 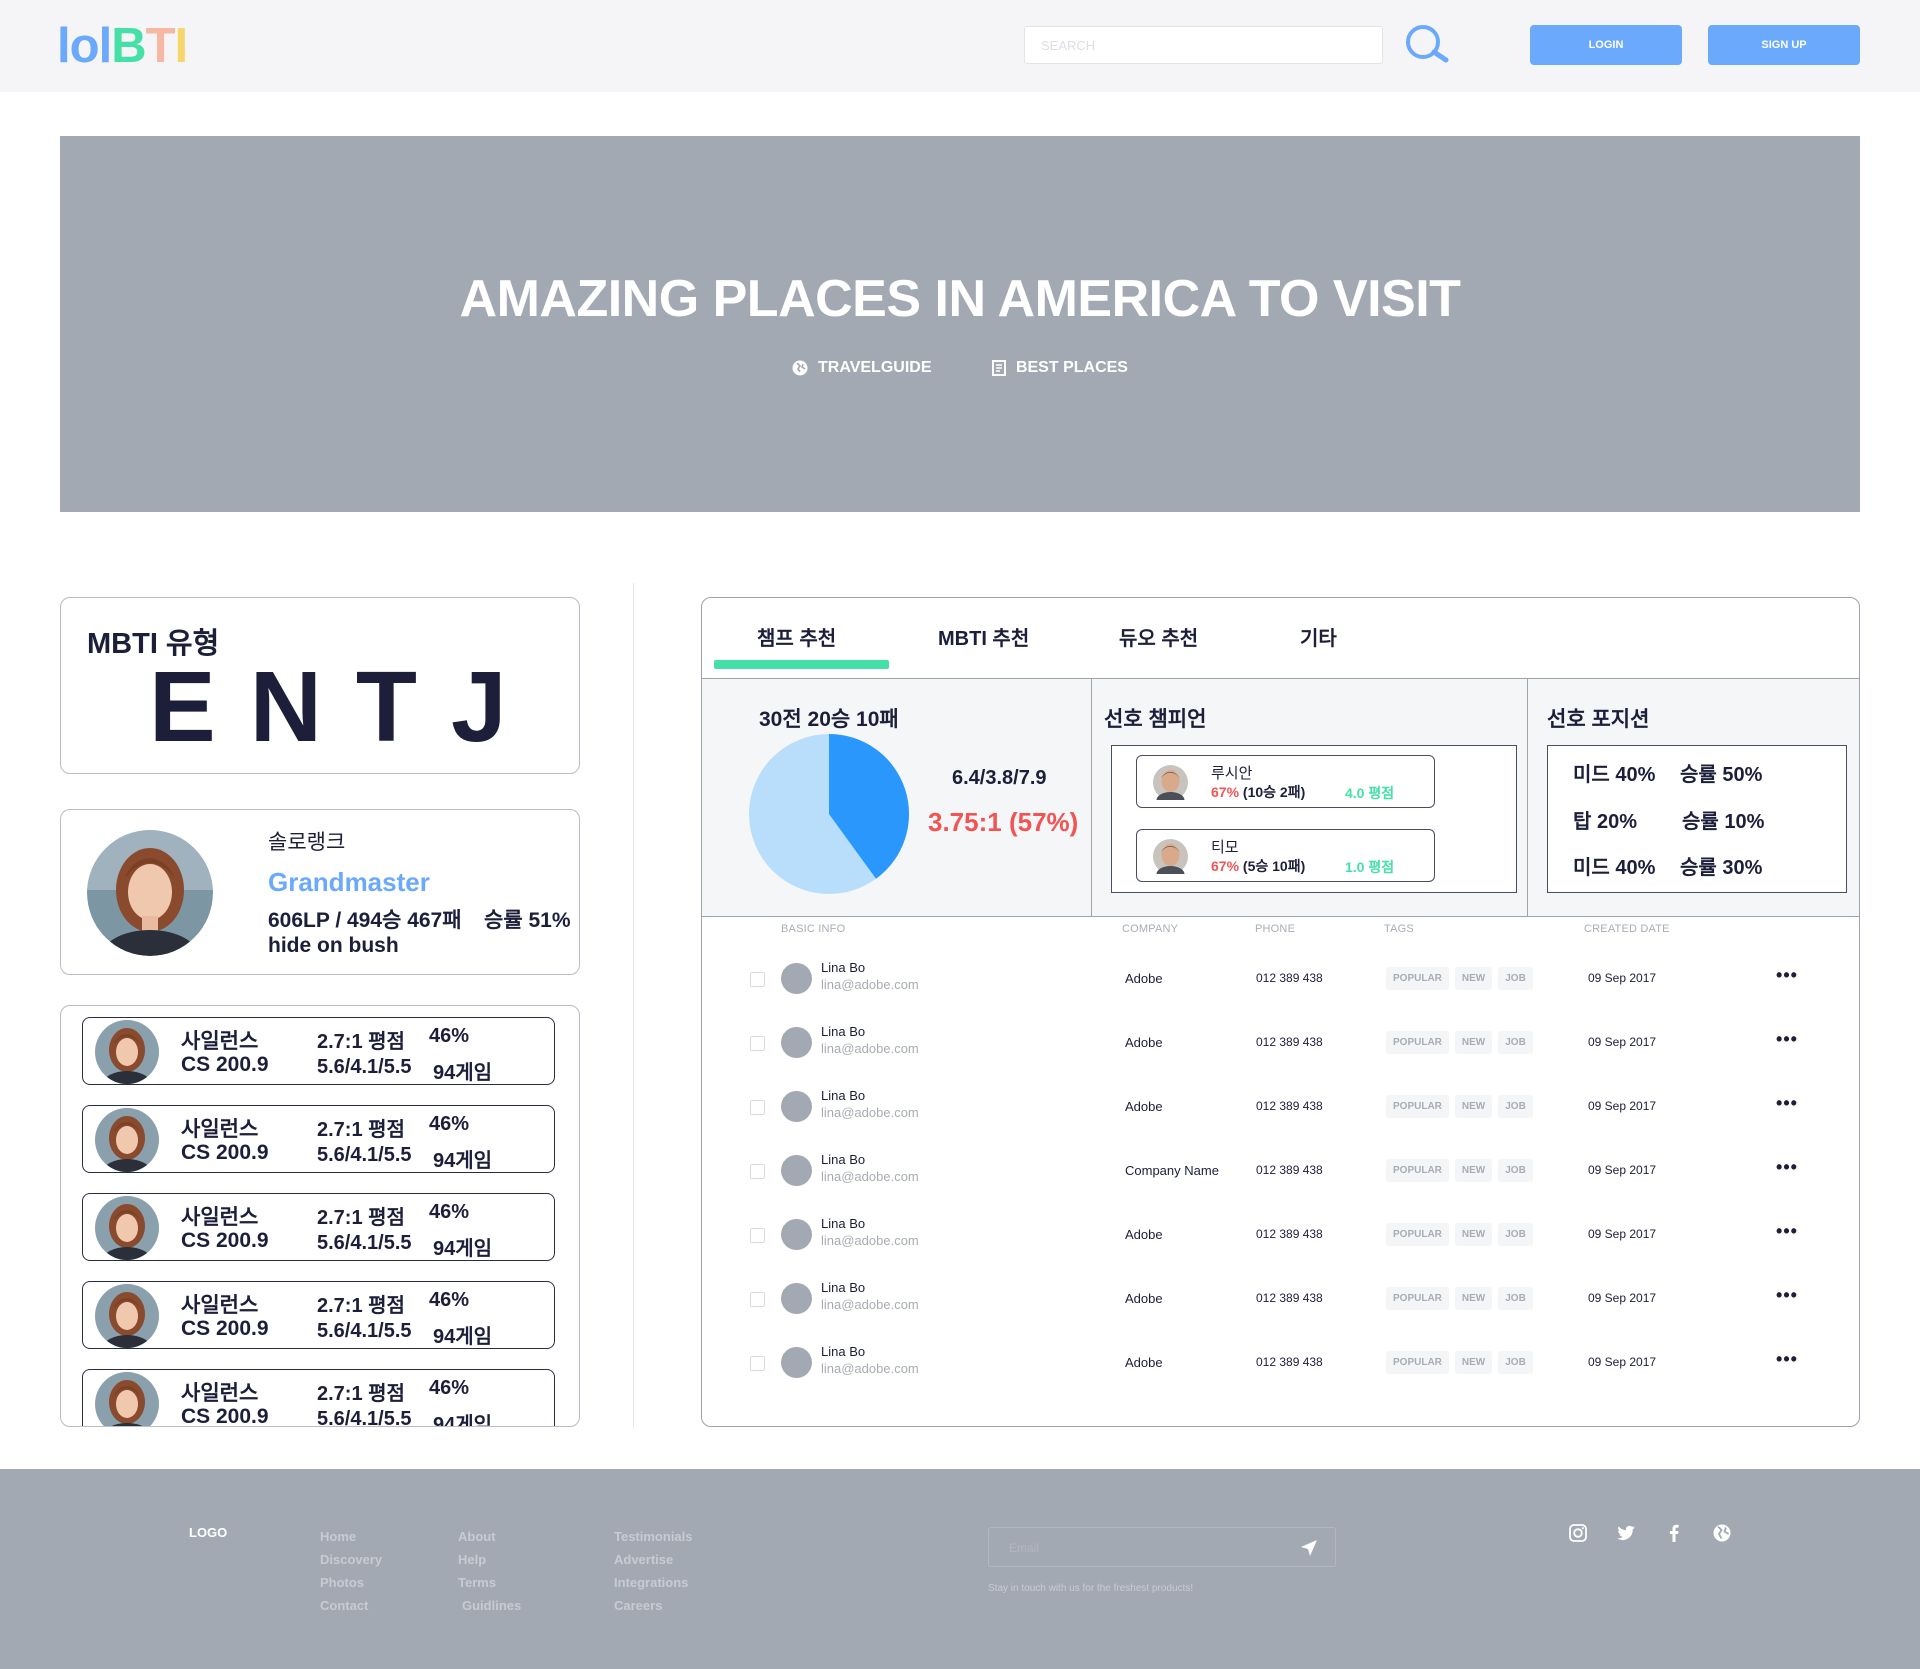 I want to click on champion-name: 티모, so click(x=1225, y=847).